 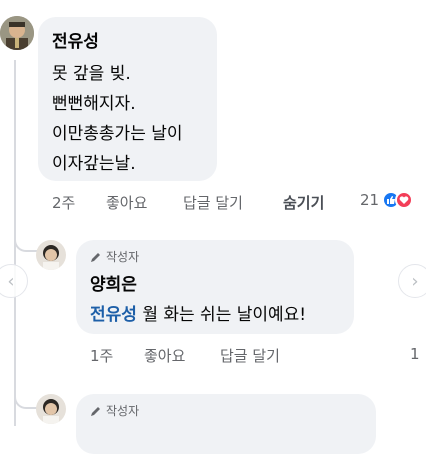 I want to click on reaction-count: 1, so click(x=415, y=354).